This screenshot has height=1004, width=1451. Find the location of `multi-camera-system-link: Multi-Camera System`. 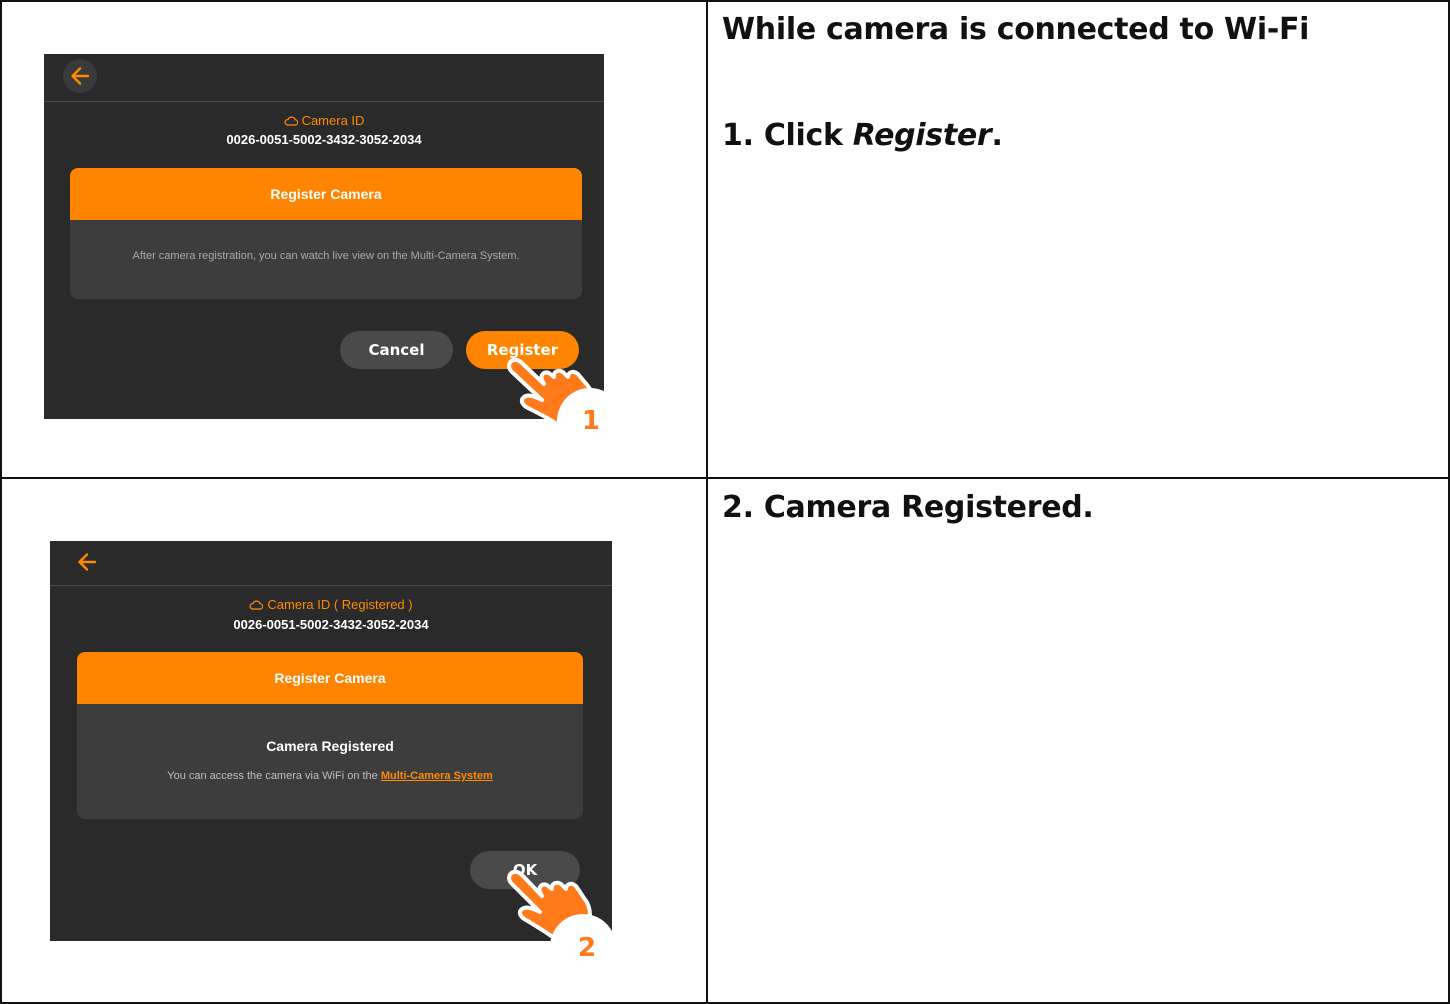

multi-camera-system-link: Multi-Camera System is located at coordinates (437, 776).